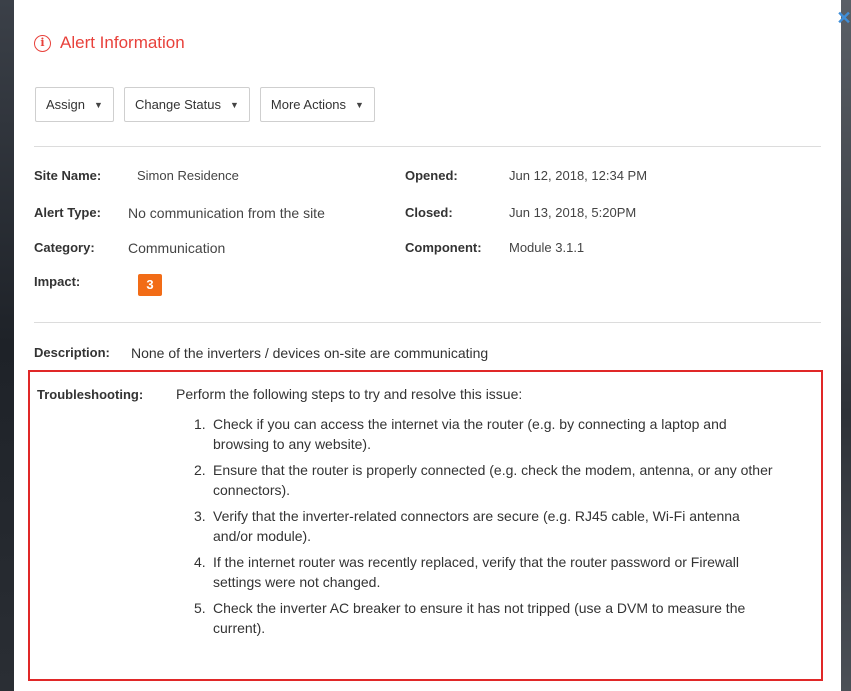 This screenshot has width=851, height=691. I want to click on action-toolbar: Assign ▼ Change Status ▼ More Actions ▼, so click(210, 104).